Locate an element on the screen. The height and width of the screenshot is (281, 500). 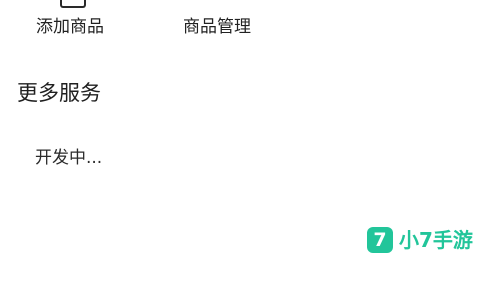
logo-icon: 7 is located at coordinates (380, 240).